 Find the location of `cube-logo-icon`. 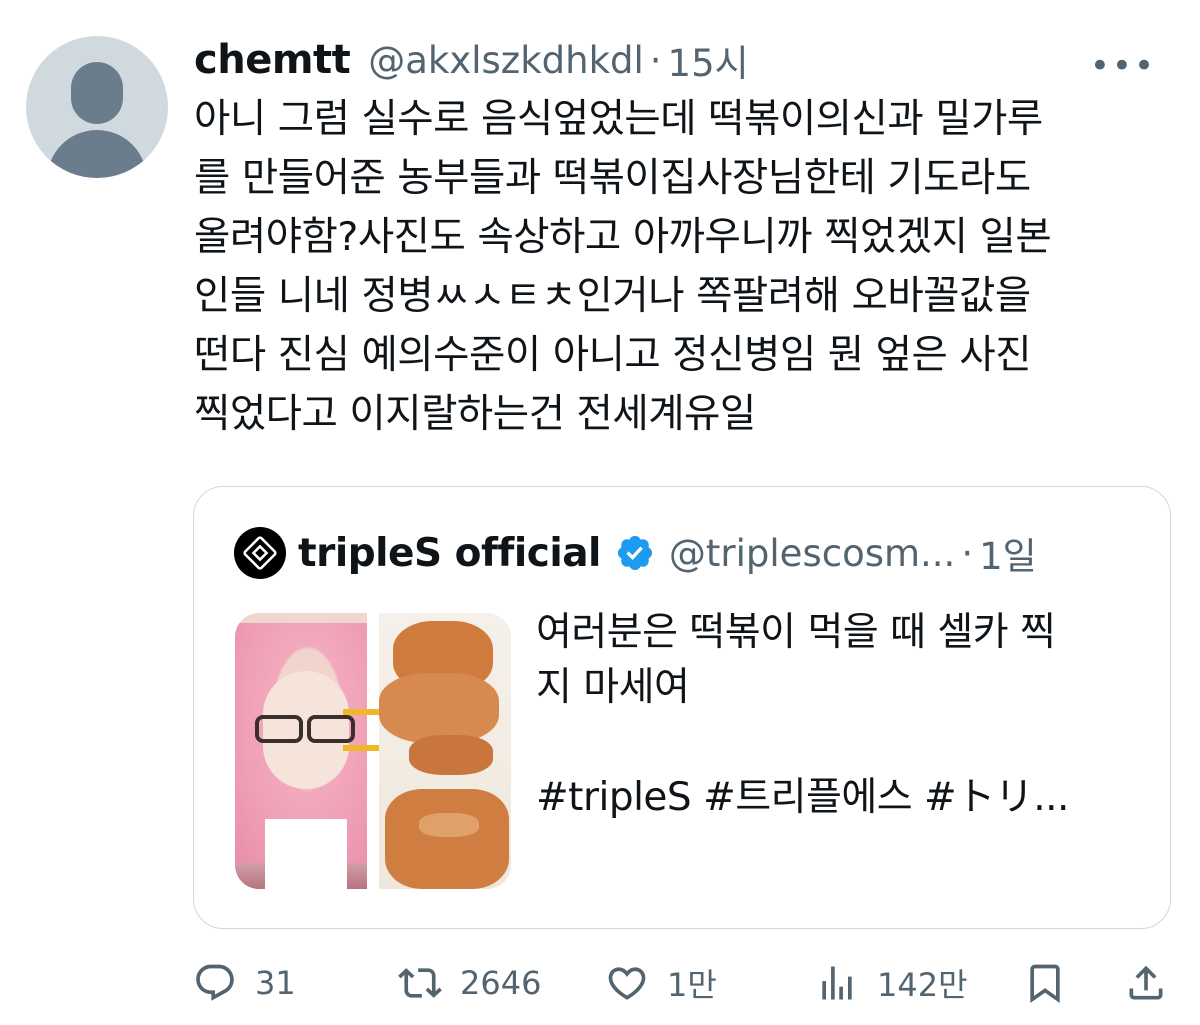

cube-logo-icon is located at coordinates (260, 553).